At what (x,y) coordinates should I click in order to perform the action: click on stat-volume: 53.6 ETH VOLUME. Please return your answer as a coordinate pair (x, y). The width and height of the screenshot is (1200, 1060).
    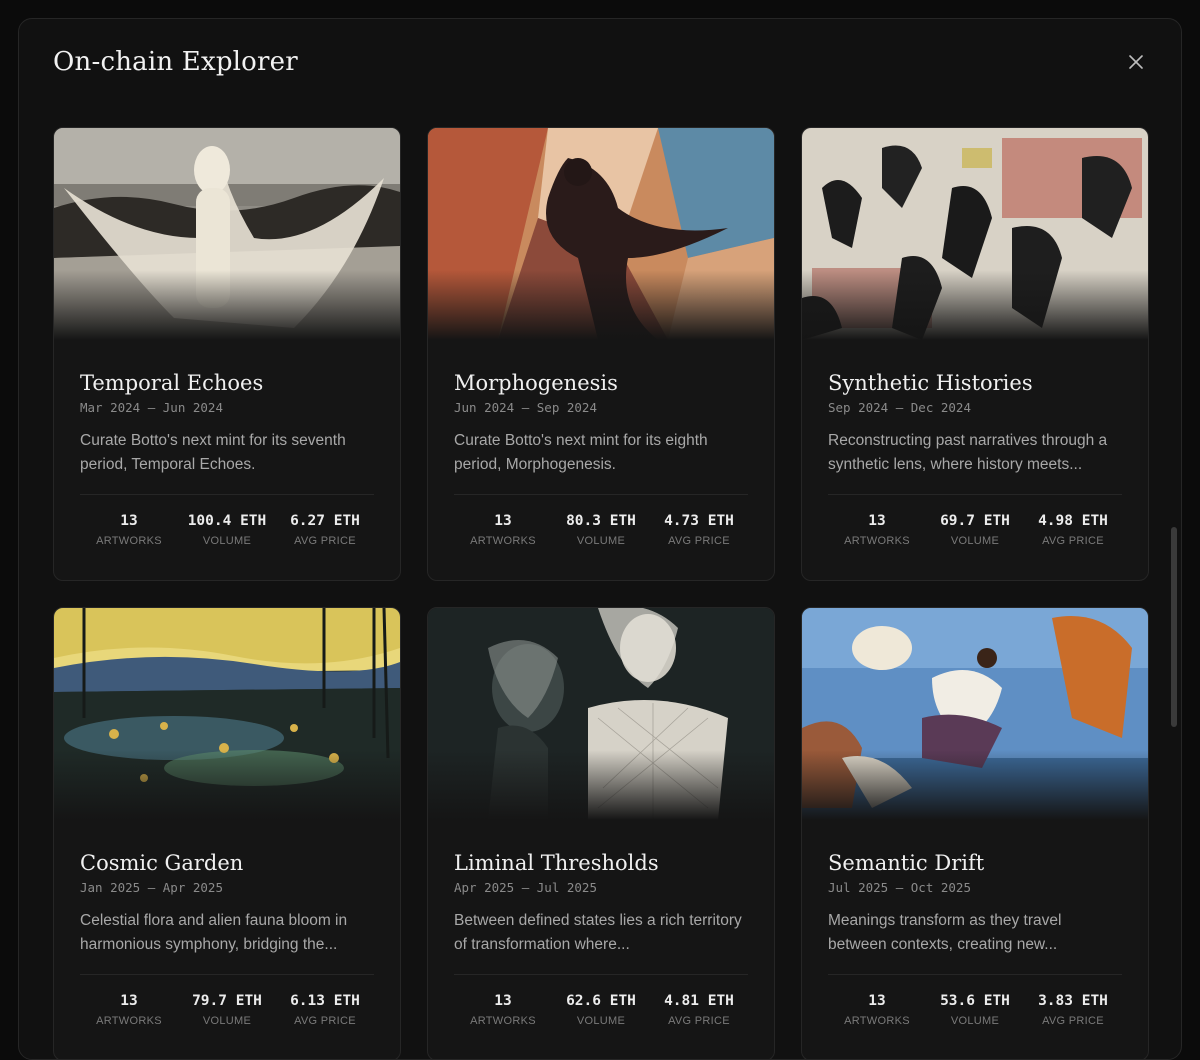
    Looking at the image, I should click on (975, 1010).